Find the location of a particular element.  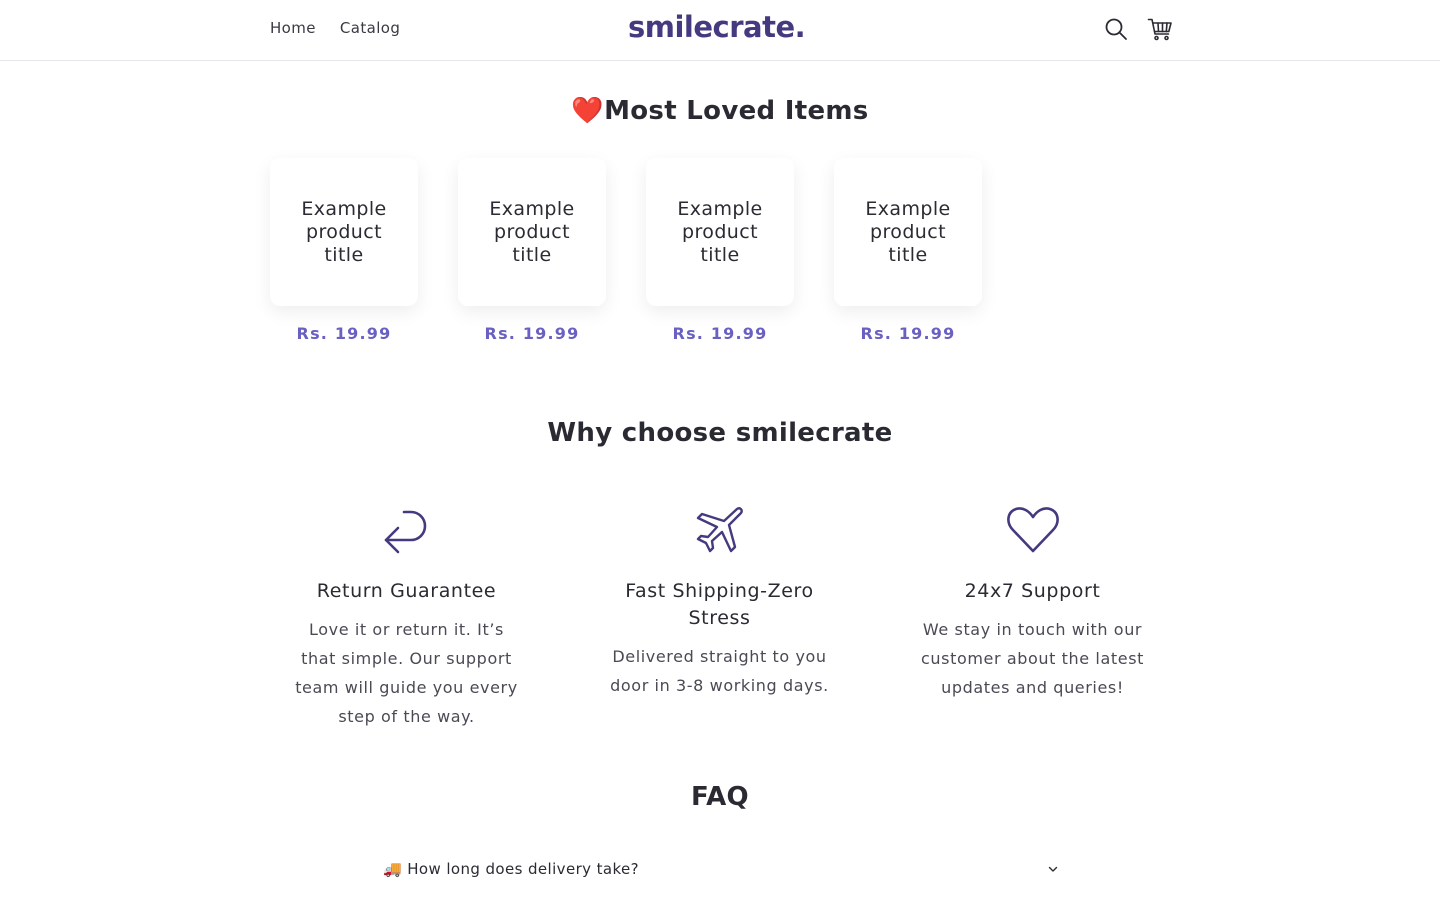

site-header: Home Catalog smilecrate. is located at coordinates (720, 30).